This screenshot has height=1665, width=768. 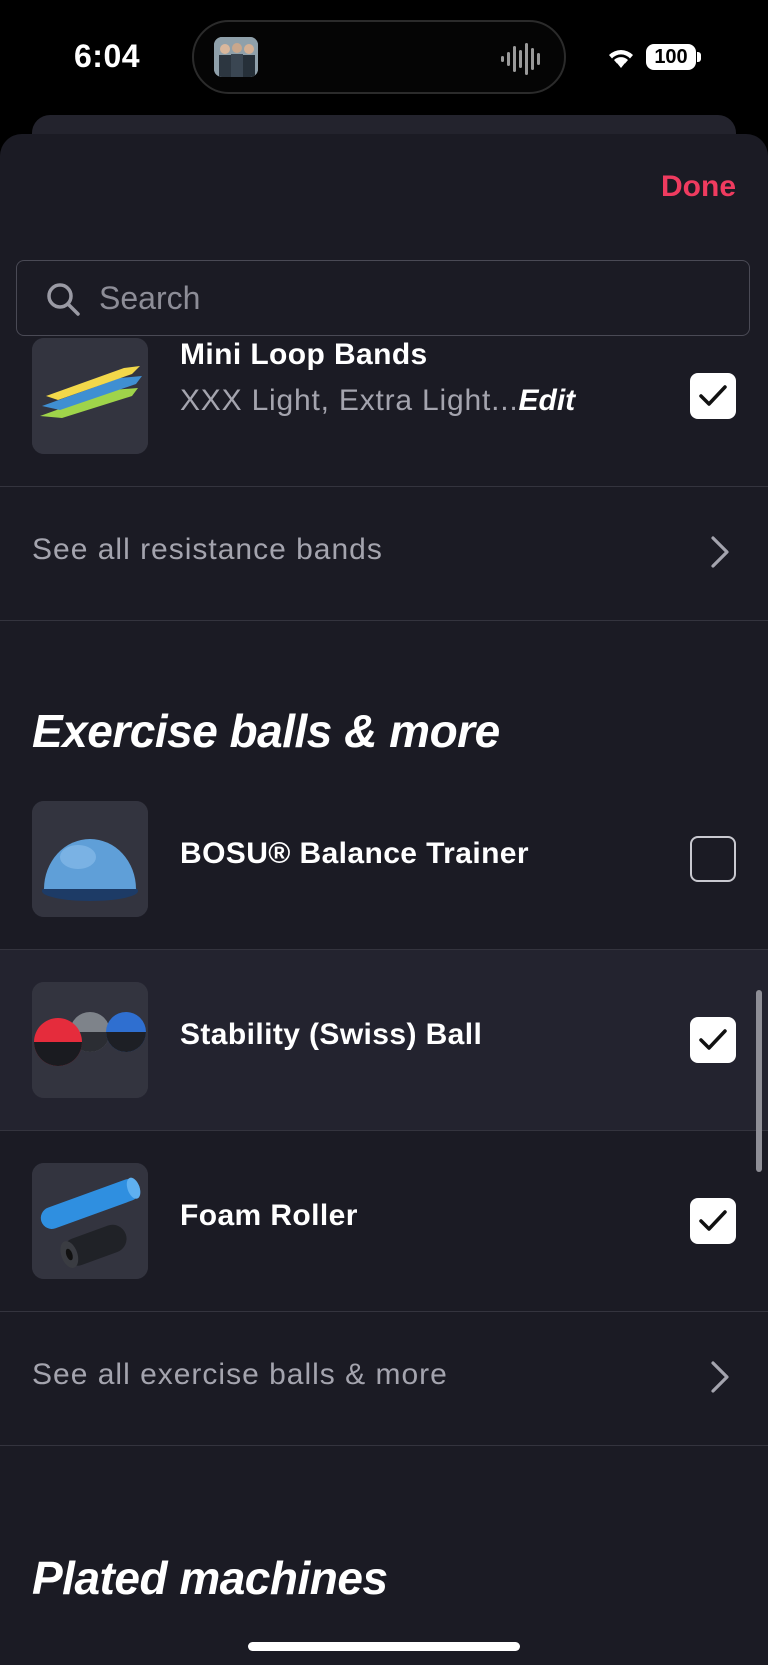 What do you see at coordinates (354, 853) in the screenshot?
I see `item-title: BOSU® Balance Trainer` at bounding box center [354, 853].